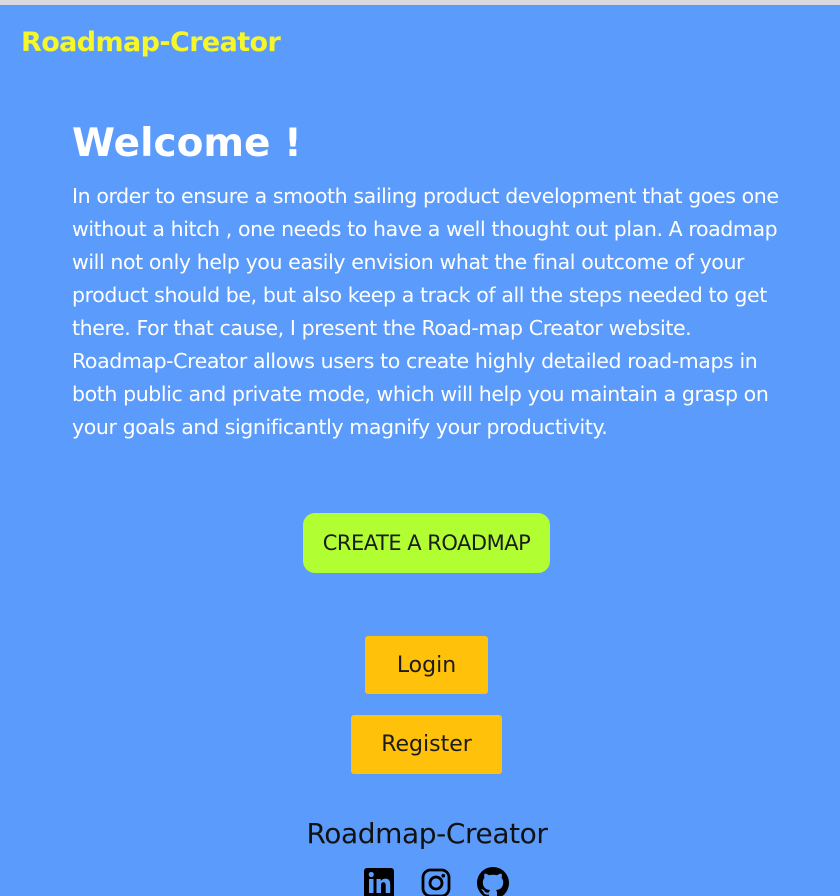 The image size is (840, 896). Describe the element at coordinates (426, 744) in the screenshot. I see `register-button: Register` at that location.